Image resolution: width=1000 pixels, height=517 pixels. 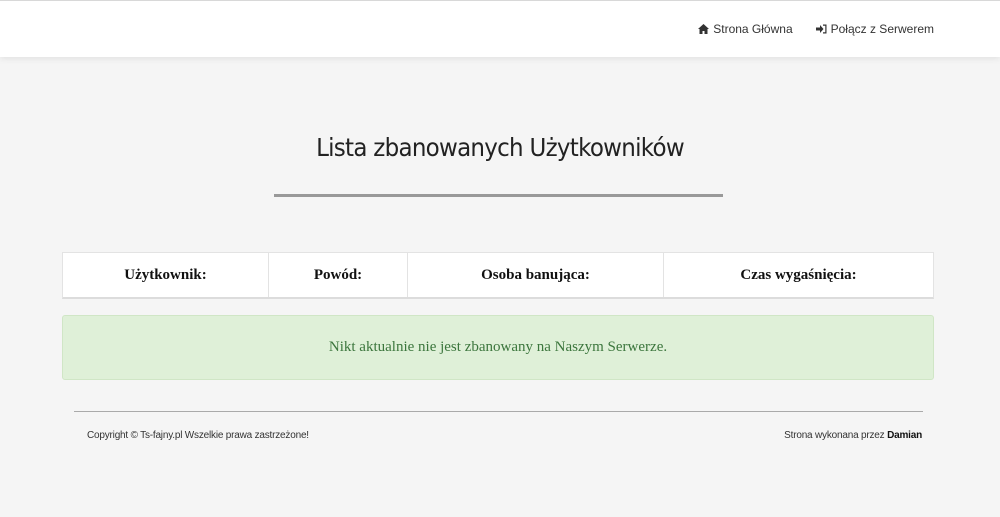 What do you see at coordinates (536, 275) in the screenshot?
I see `column-header-banned-by: Osoba banująca:` at bounding box center [536, 275].